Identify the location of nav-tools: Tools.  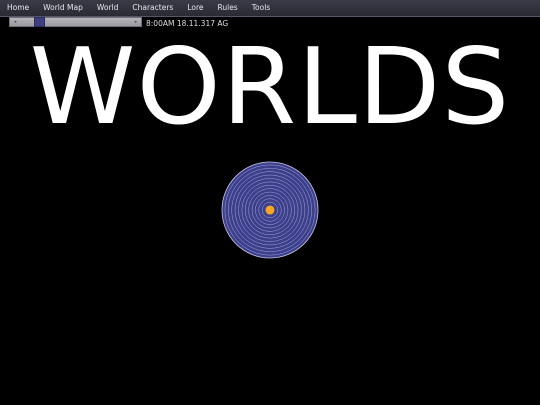
(261, 8).